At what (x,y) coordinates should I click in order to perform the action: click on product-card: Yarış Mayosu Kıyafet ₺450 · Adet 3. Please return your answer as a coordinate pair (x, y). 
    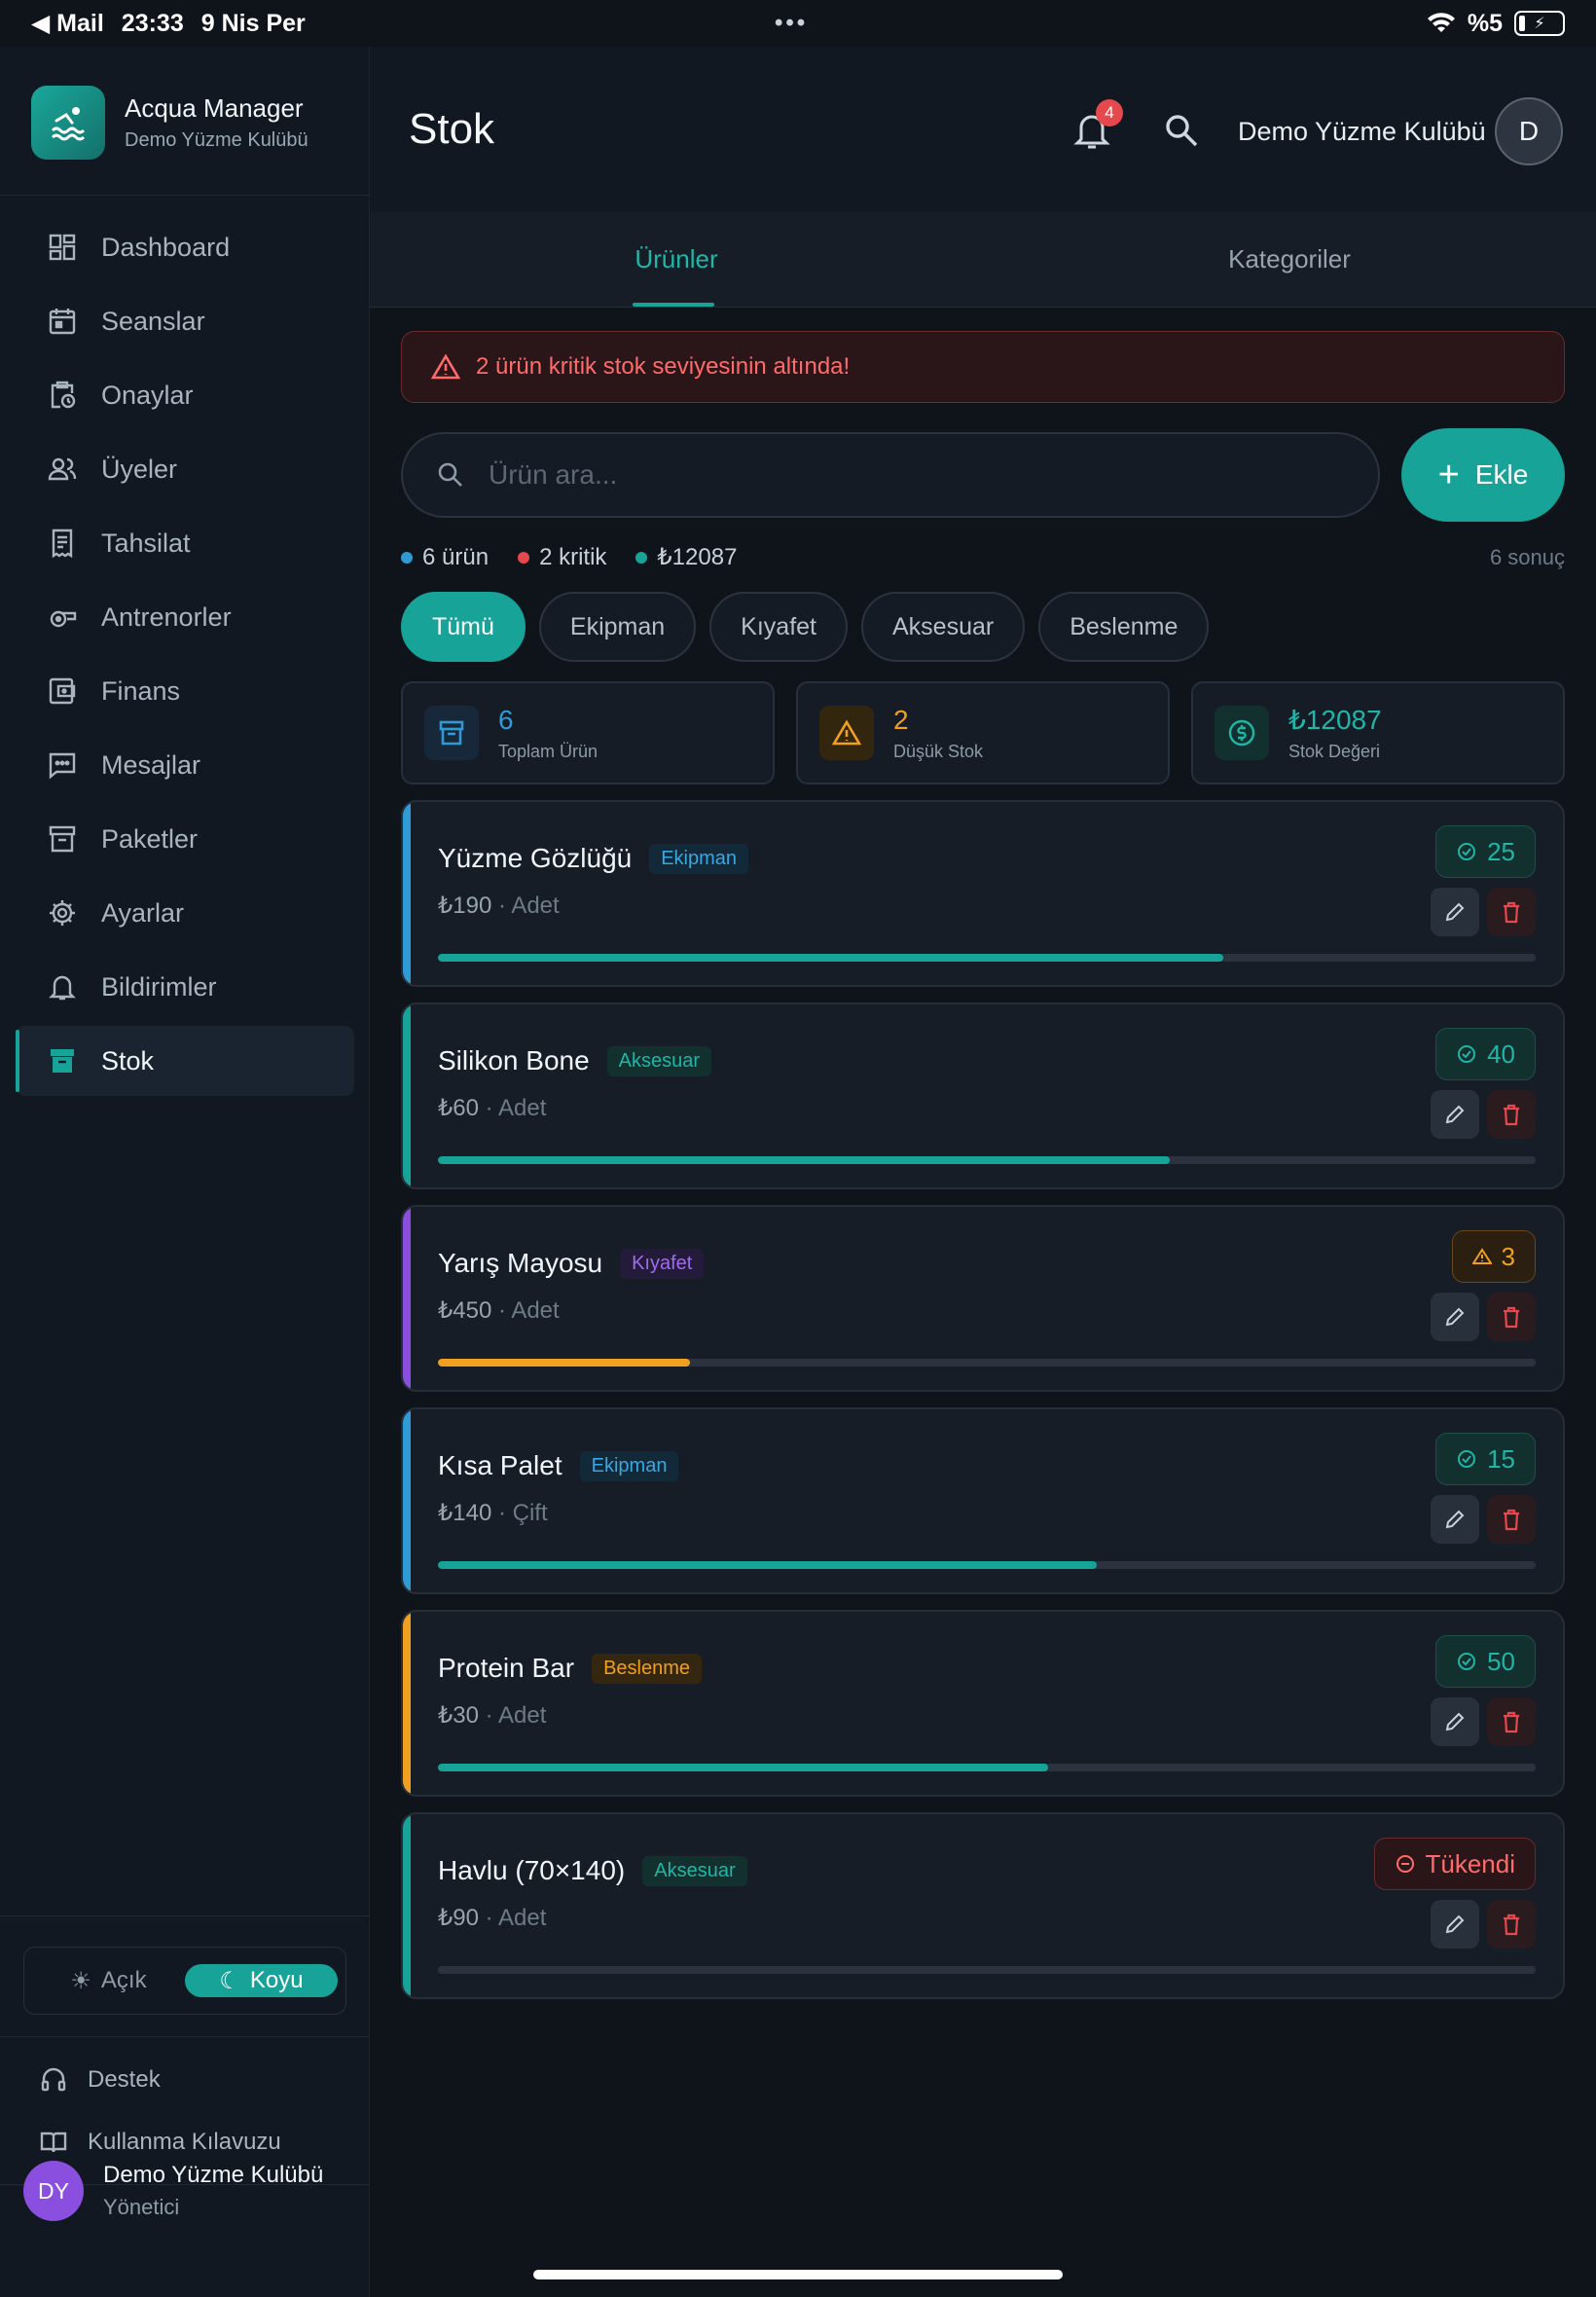
    Looking at the image, I should click on (983, 1298).